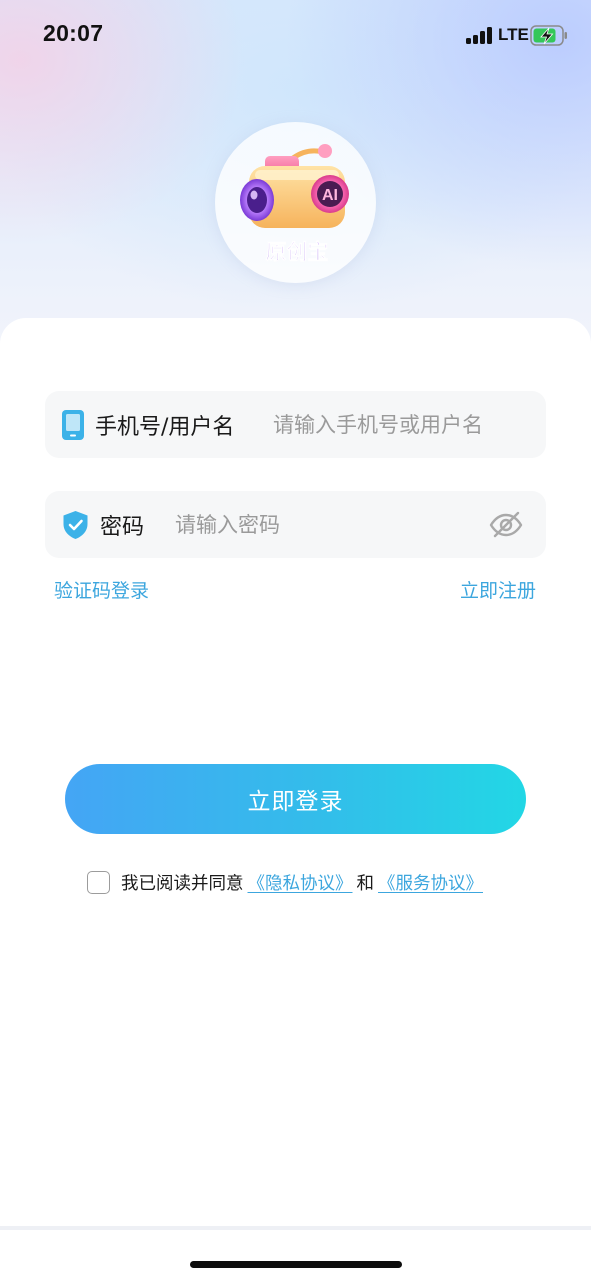 Image resolution: width=591 pixels, height=1280 pixels. I want to click on agreement-checkbox, so click(98, 882).